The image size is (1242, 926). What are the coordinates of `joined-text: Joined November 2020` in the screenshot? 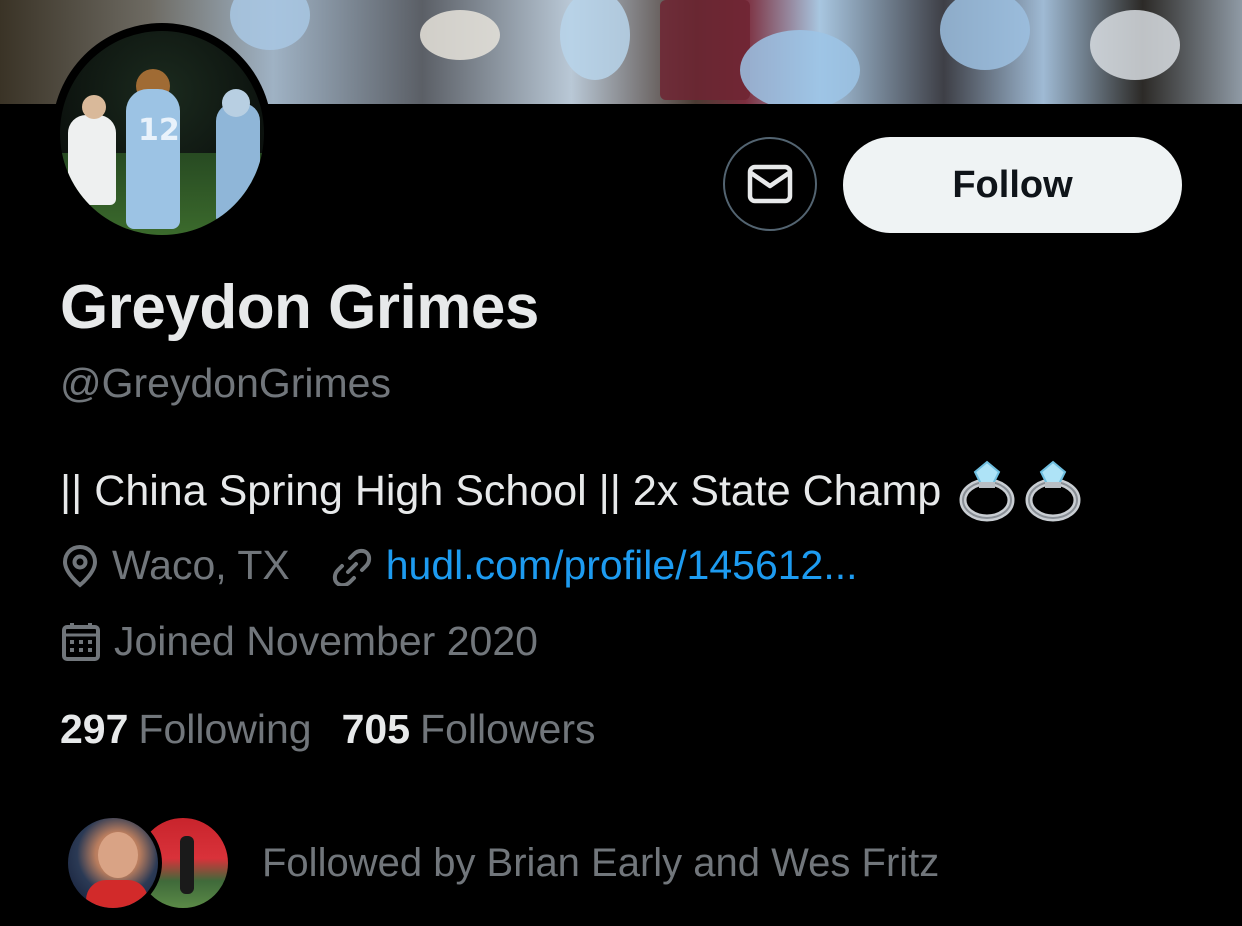 It's located at (326, 641).